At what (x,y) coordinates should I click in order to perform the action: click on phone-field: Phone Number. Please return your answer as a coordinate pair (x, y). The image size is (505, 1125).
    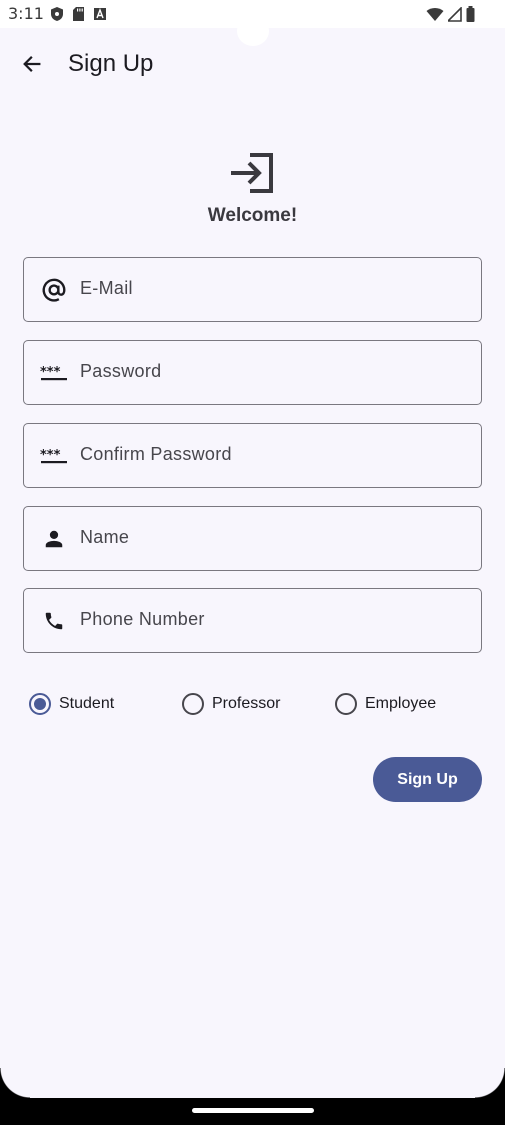
    Looking at the image, I should click on (252, 620).